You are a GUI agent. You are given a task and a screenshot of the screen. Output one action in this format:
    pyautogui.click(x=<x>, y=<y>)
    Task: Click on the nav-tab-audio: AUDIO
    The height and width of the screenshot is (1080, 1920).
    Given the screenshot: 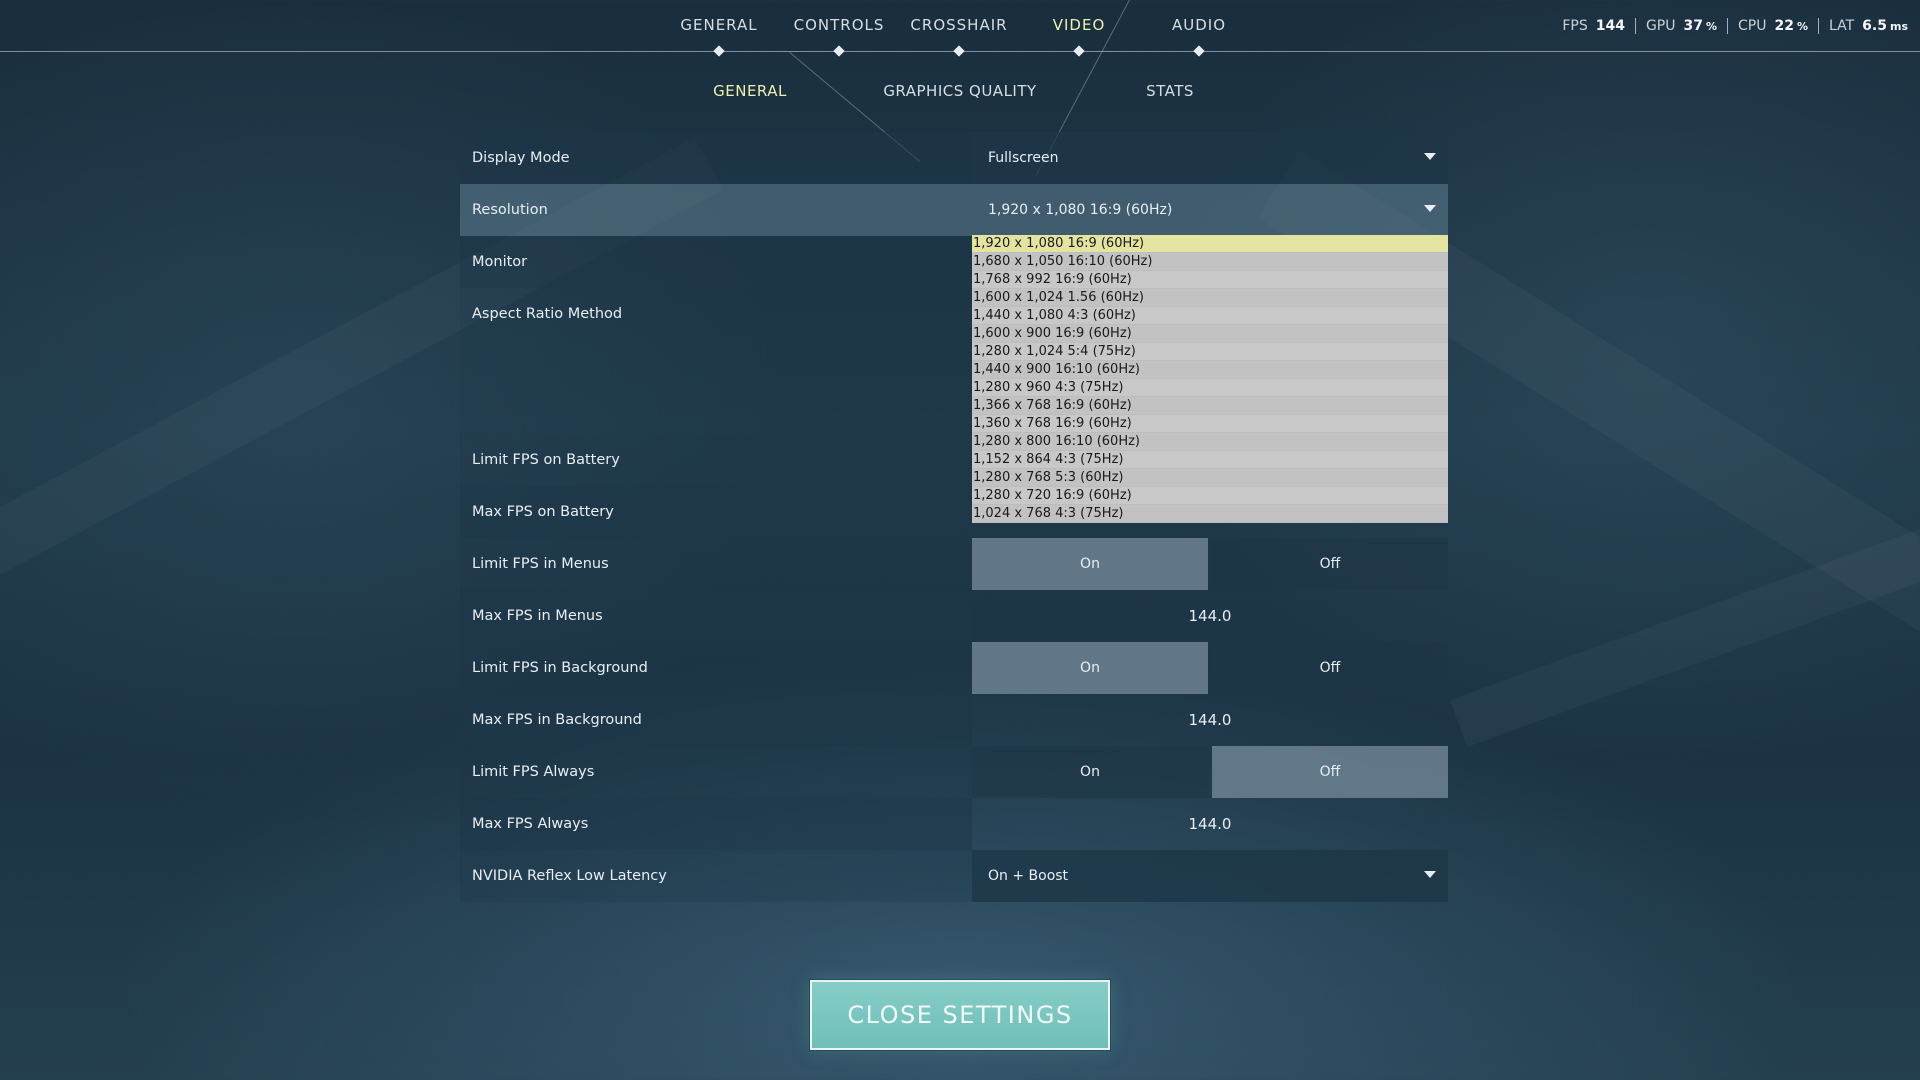 What is the action you would take?
    pyautogui.click(x=1199, y=36)
    